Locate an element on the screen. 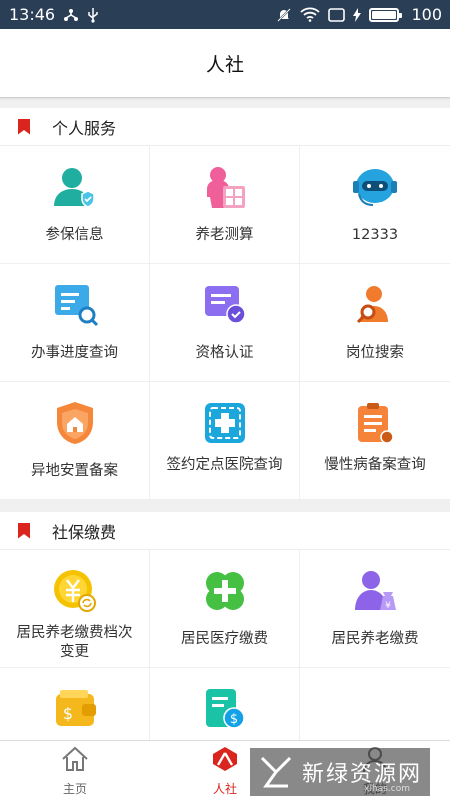  medical-cross-icon is located at coordinates (225, 591).